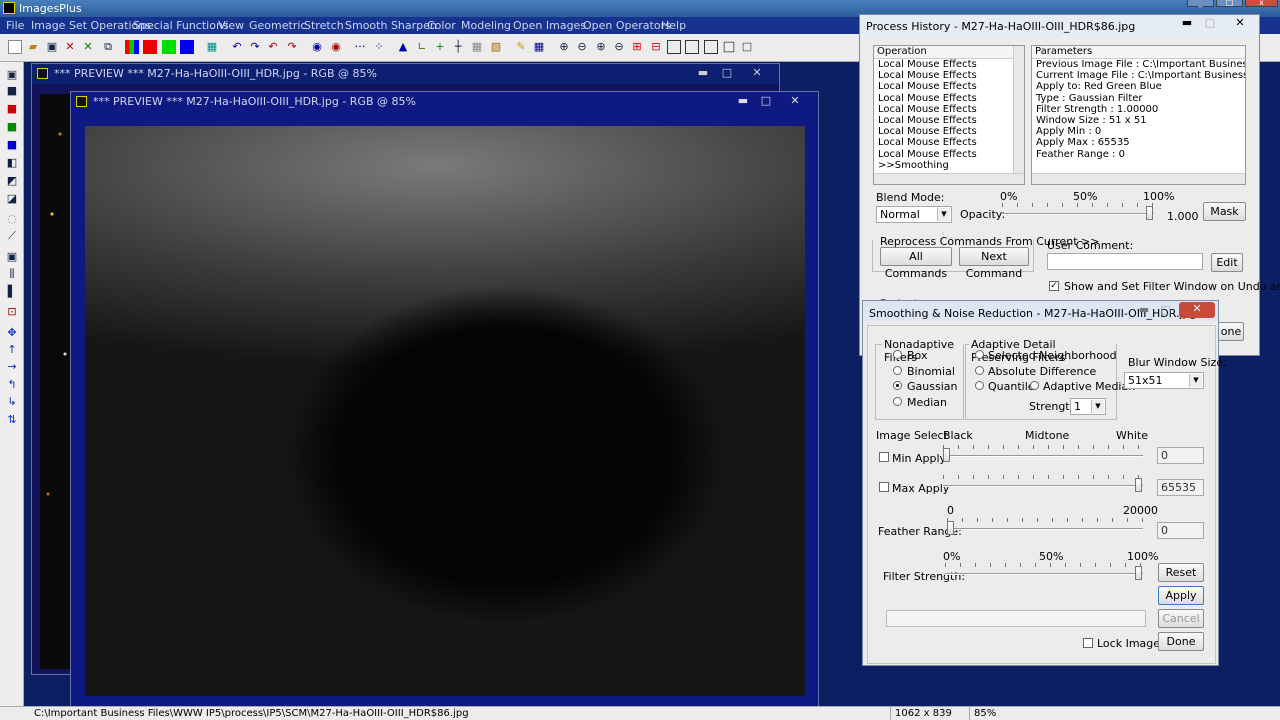 This screenshot has width=1280, height=720. Describe the element at coordinates (70, 47) in the screenshot. I see `close-icon: ✕` at that location.